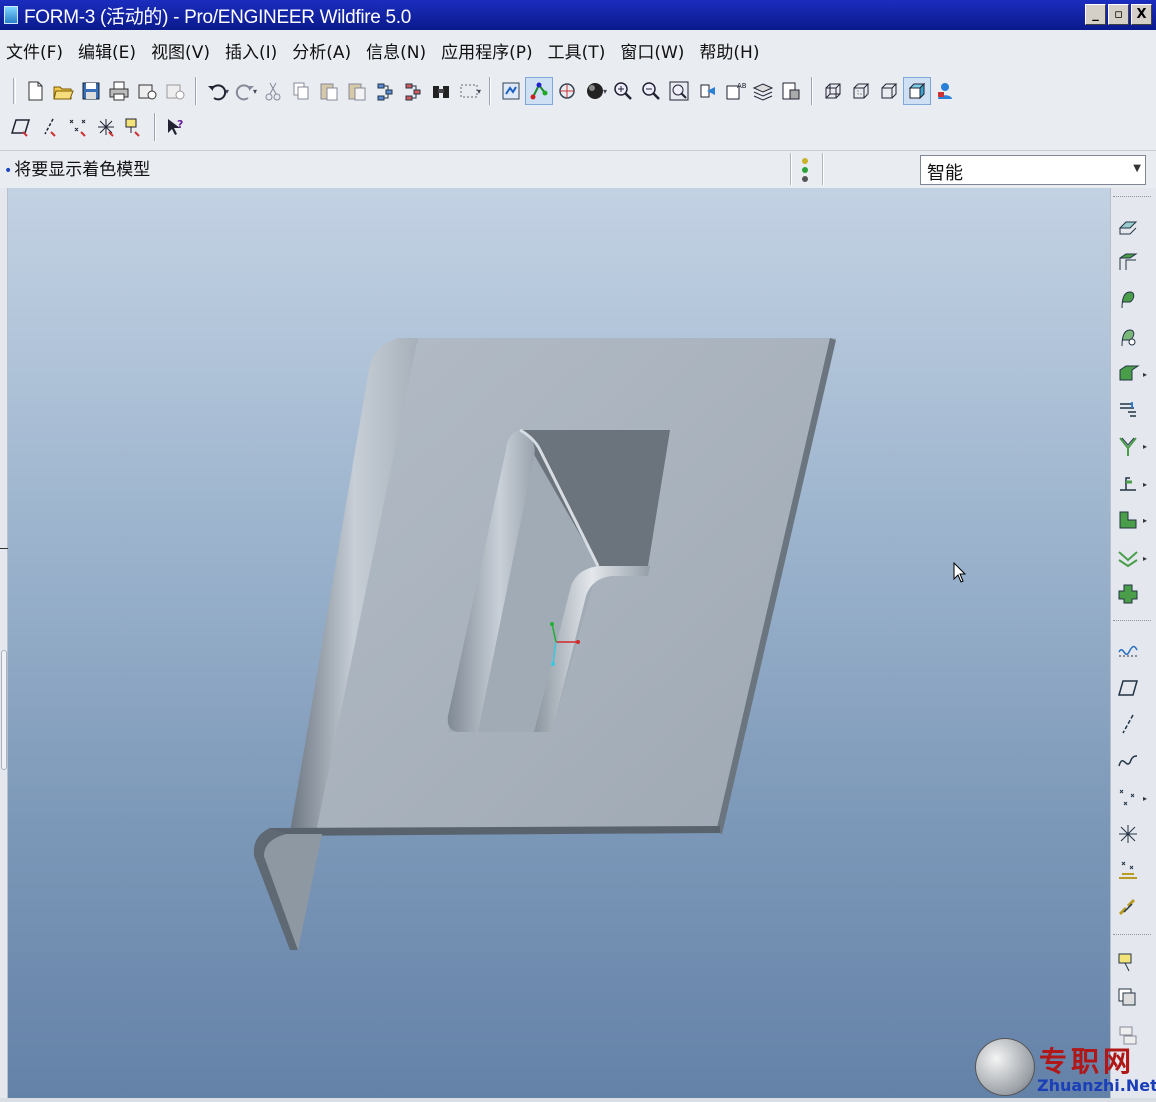 This screenshot has height=1102, width=1156. What do you see at coordinates (1128, 998) in the screenshot?
I see `copy-geometry-icon` at bounding box center [1128, 998].